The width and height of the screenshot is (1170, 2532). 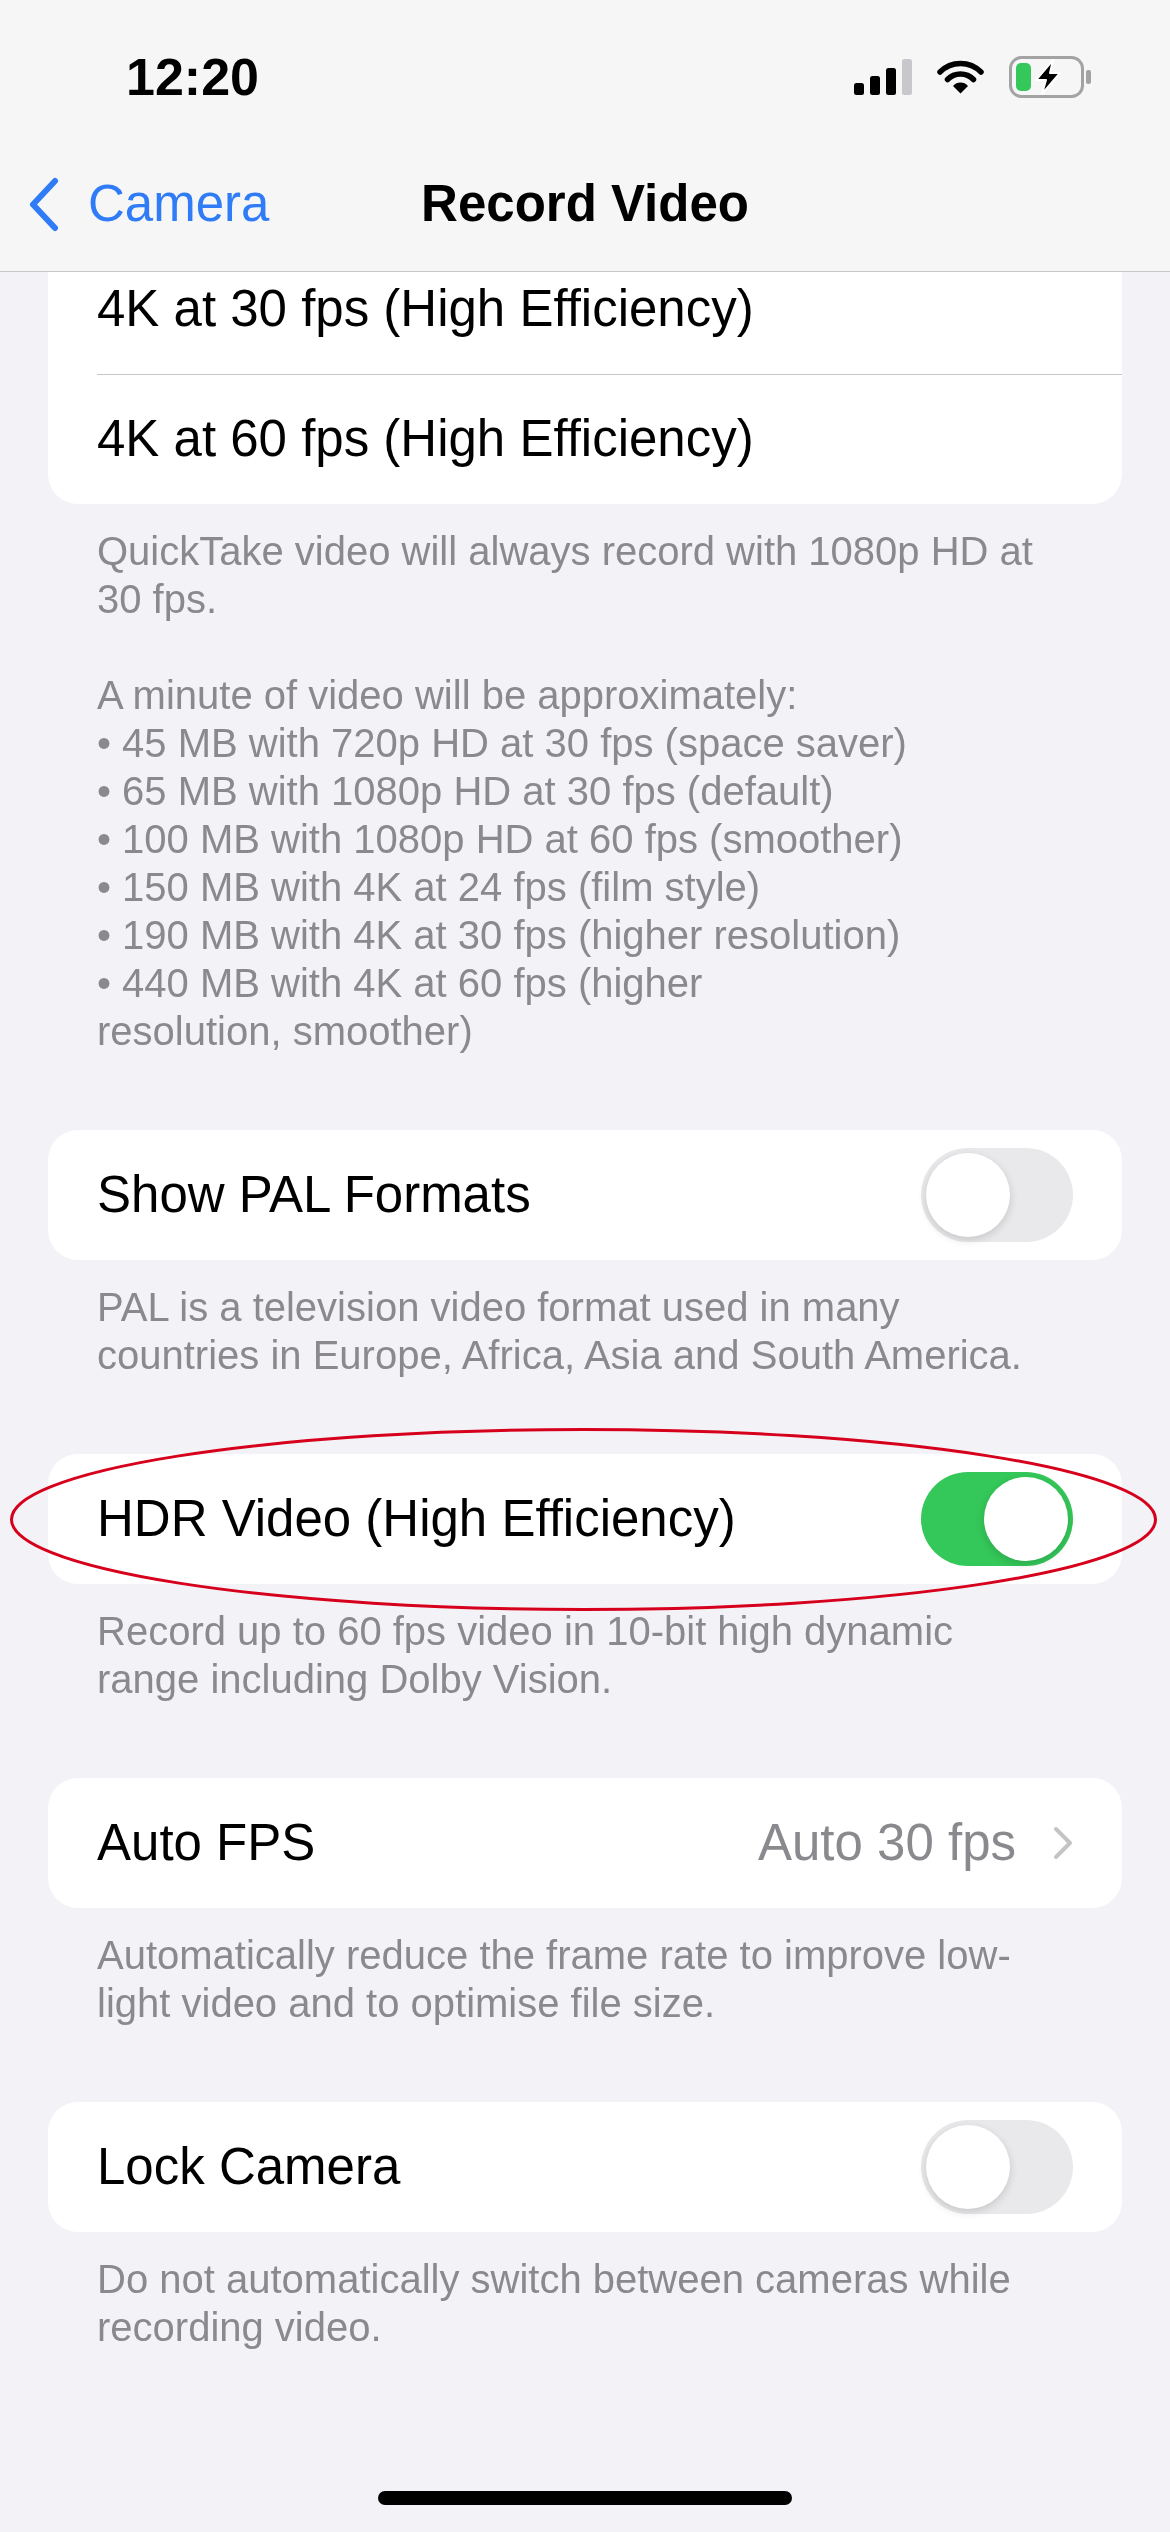 What do you see at coordinates (192, 76) in the screenshot?
I see `status-time: 12:20` at bounding box center [192, 76].